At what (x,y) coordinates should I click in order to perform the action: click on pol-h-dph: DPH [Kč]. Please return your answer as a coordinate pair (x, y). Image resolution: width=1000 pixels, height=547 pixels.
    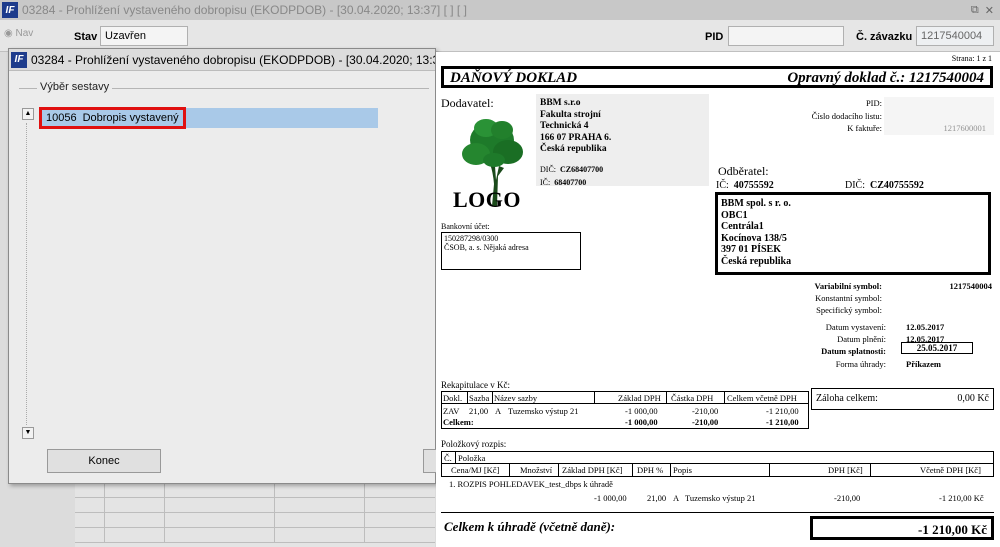
    Looking at the image, I should click on (845, 470).